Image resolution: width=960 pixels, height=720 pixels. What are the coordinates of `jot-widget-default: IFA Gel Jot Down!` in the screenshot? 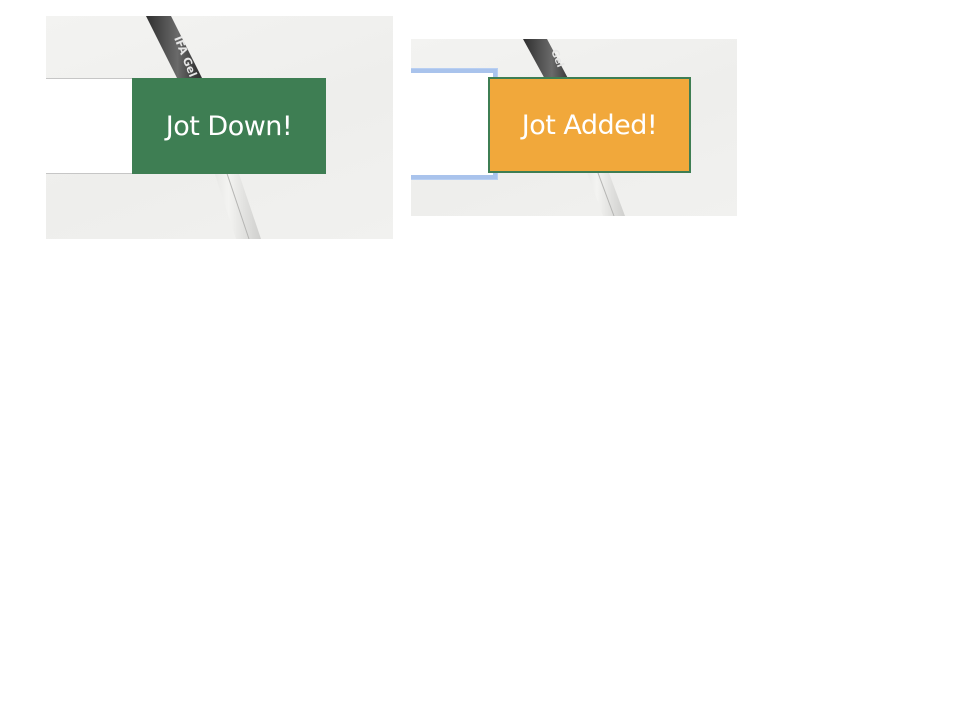 It's located at (219, 127).